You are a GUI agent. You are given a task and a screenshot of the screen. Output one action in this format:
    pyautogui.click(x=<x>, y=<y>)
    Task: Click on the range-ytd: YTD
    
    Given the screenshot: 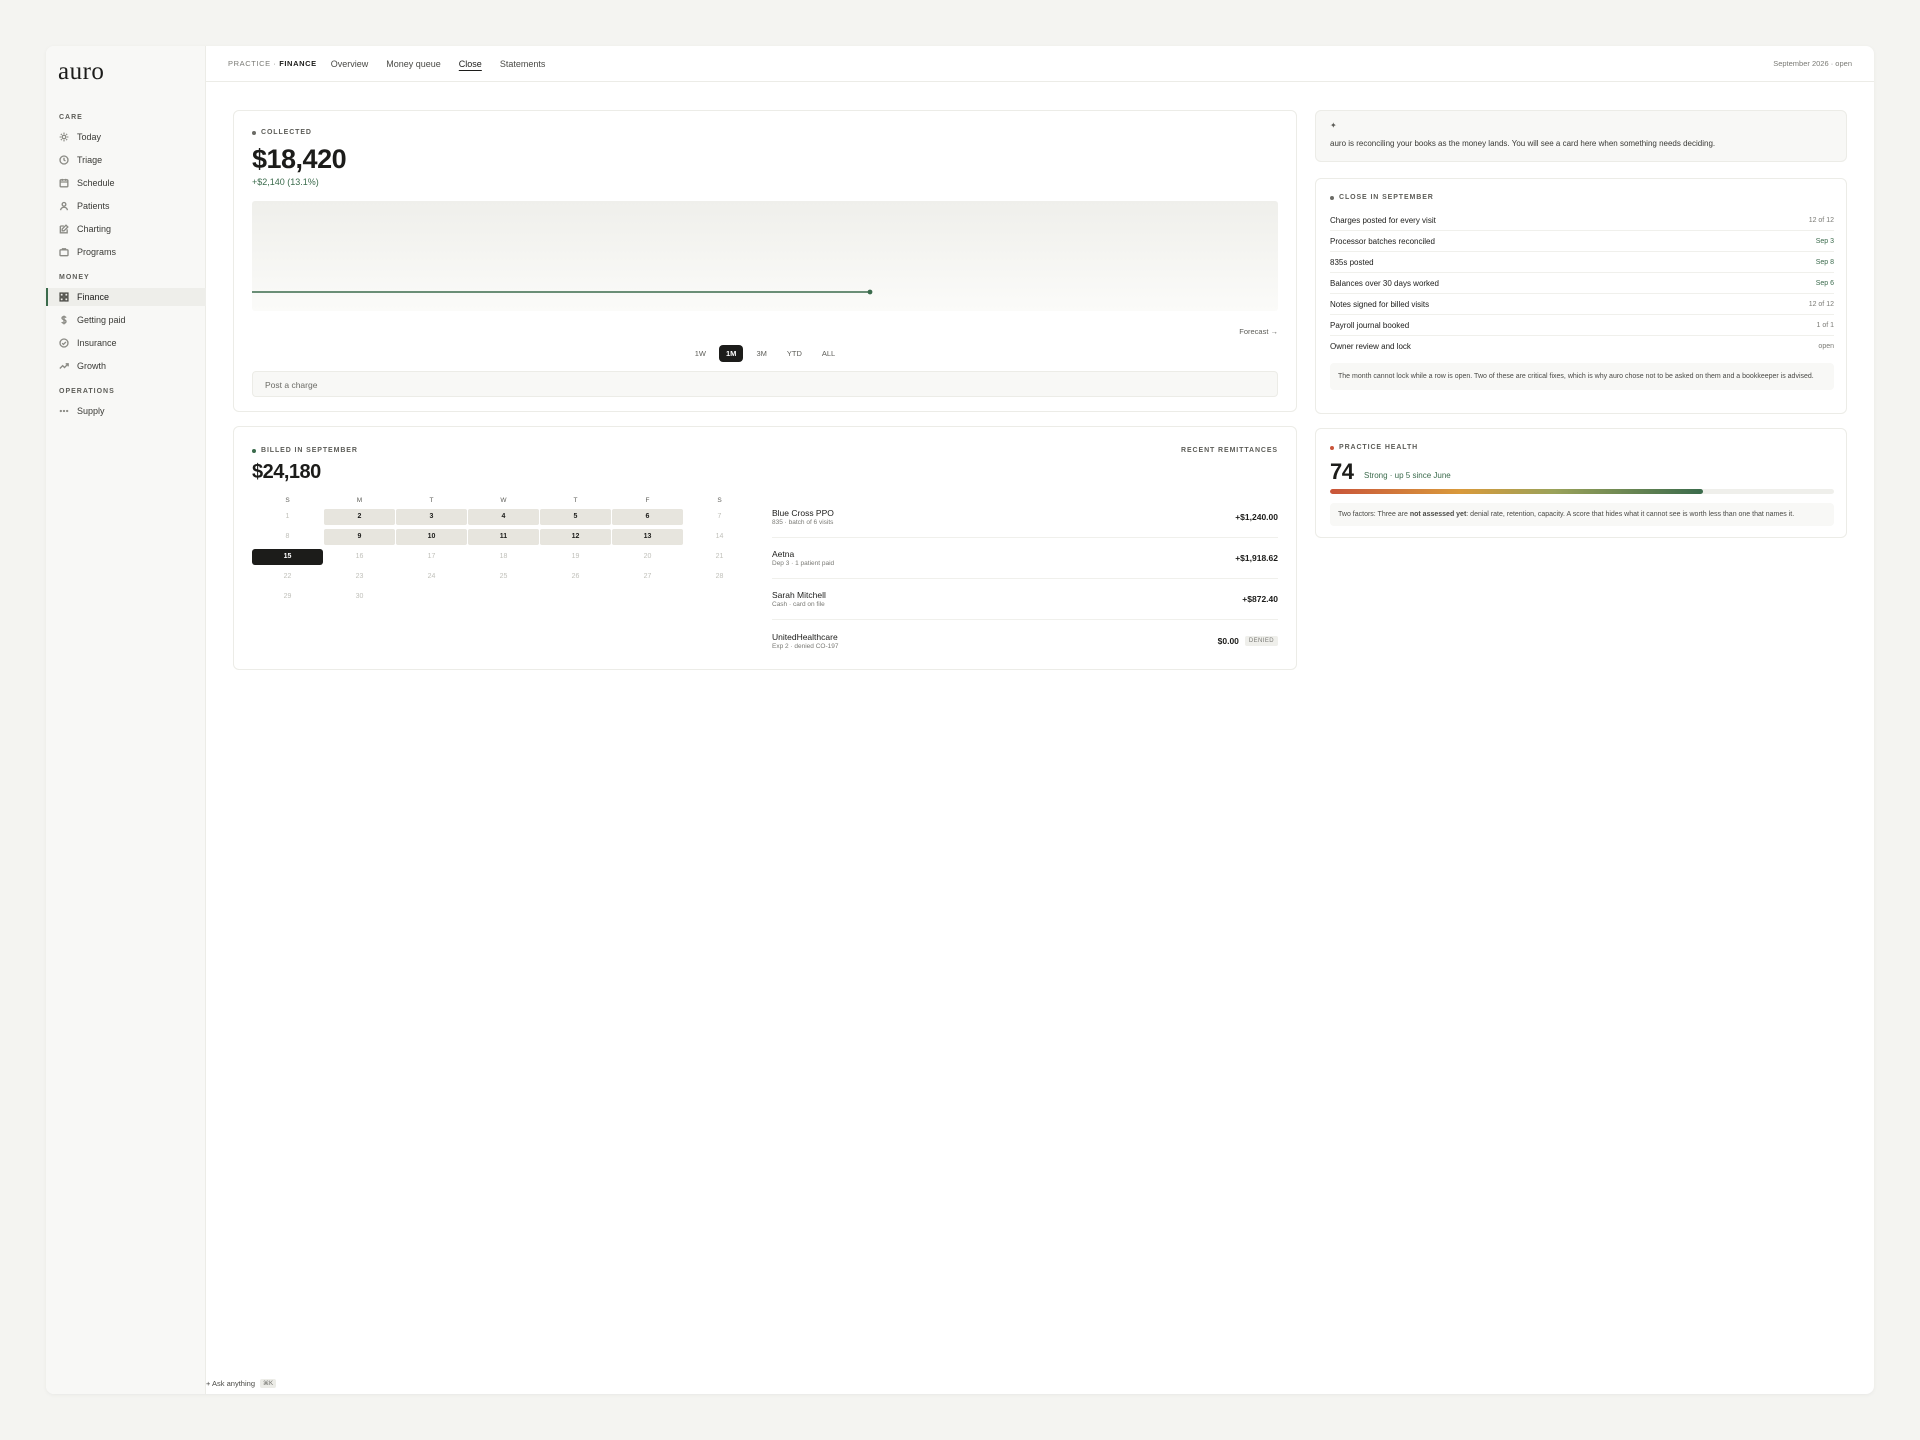 What is the action you would take?
    pyautogui.click(x=794, y=353)
    